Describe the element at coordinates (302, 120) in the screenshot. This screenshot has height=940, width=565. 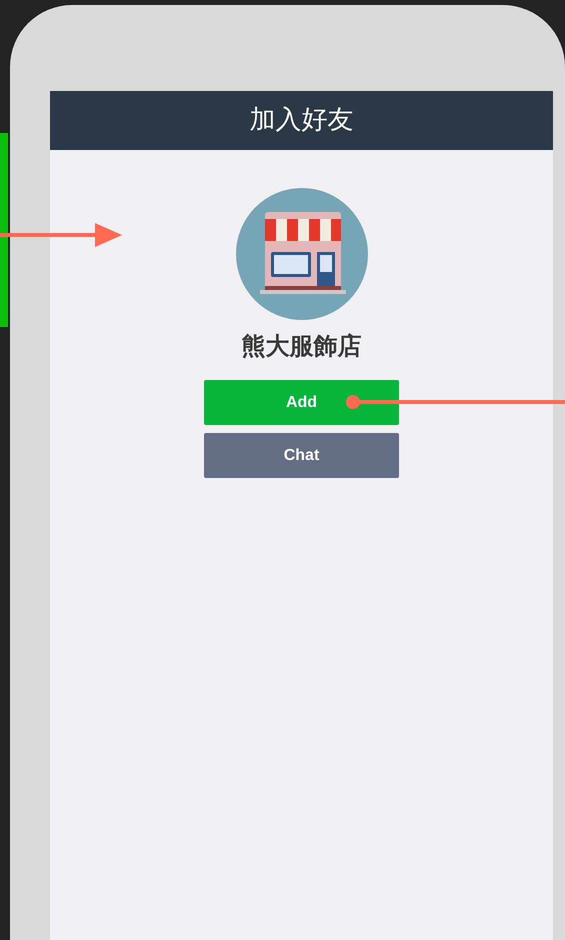
I see `page-title: 加入好友` at that location.